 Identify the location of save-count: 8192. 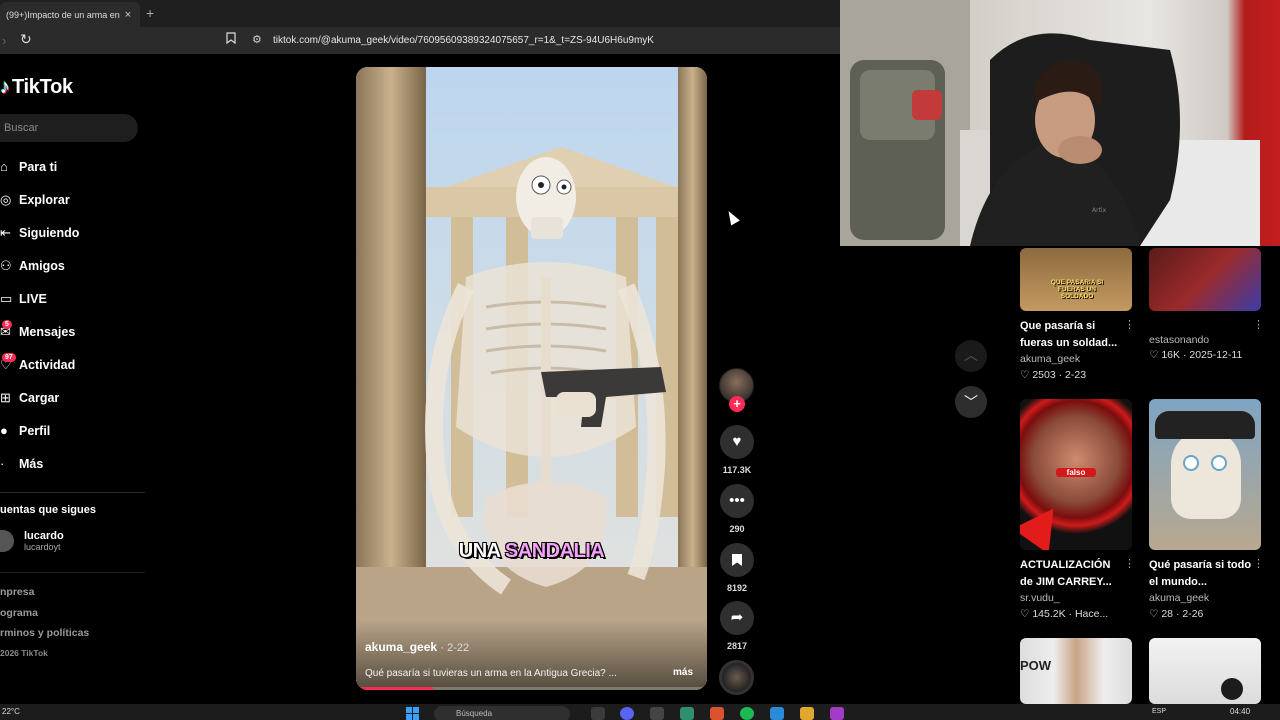
(737, 588).